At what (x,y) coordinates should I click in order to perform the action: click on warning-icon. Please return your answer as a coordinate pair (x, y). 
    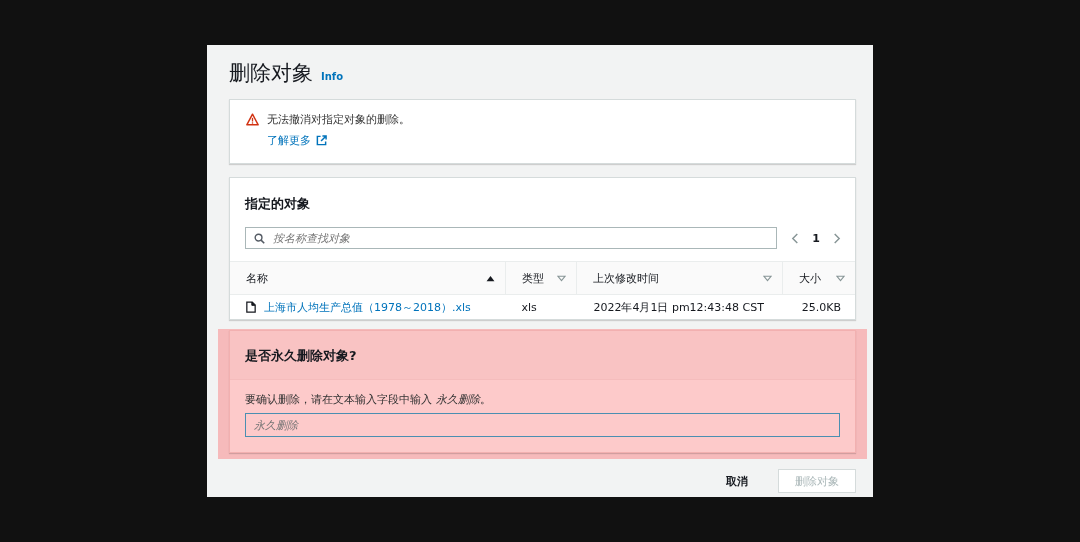
    Looking at the image, I should click on (252, 119).